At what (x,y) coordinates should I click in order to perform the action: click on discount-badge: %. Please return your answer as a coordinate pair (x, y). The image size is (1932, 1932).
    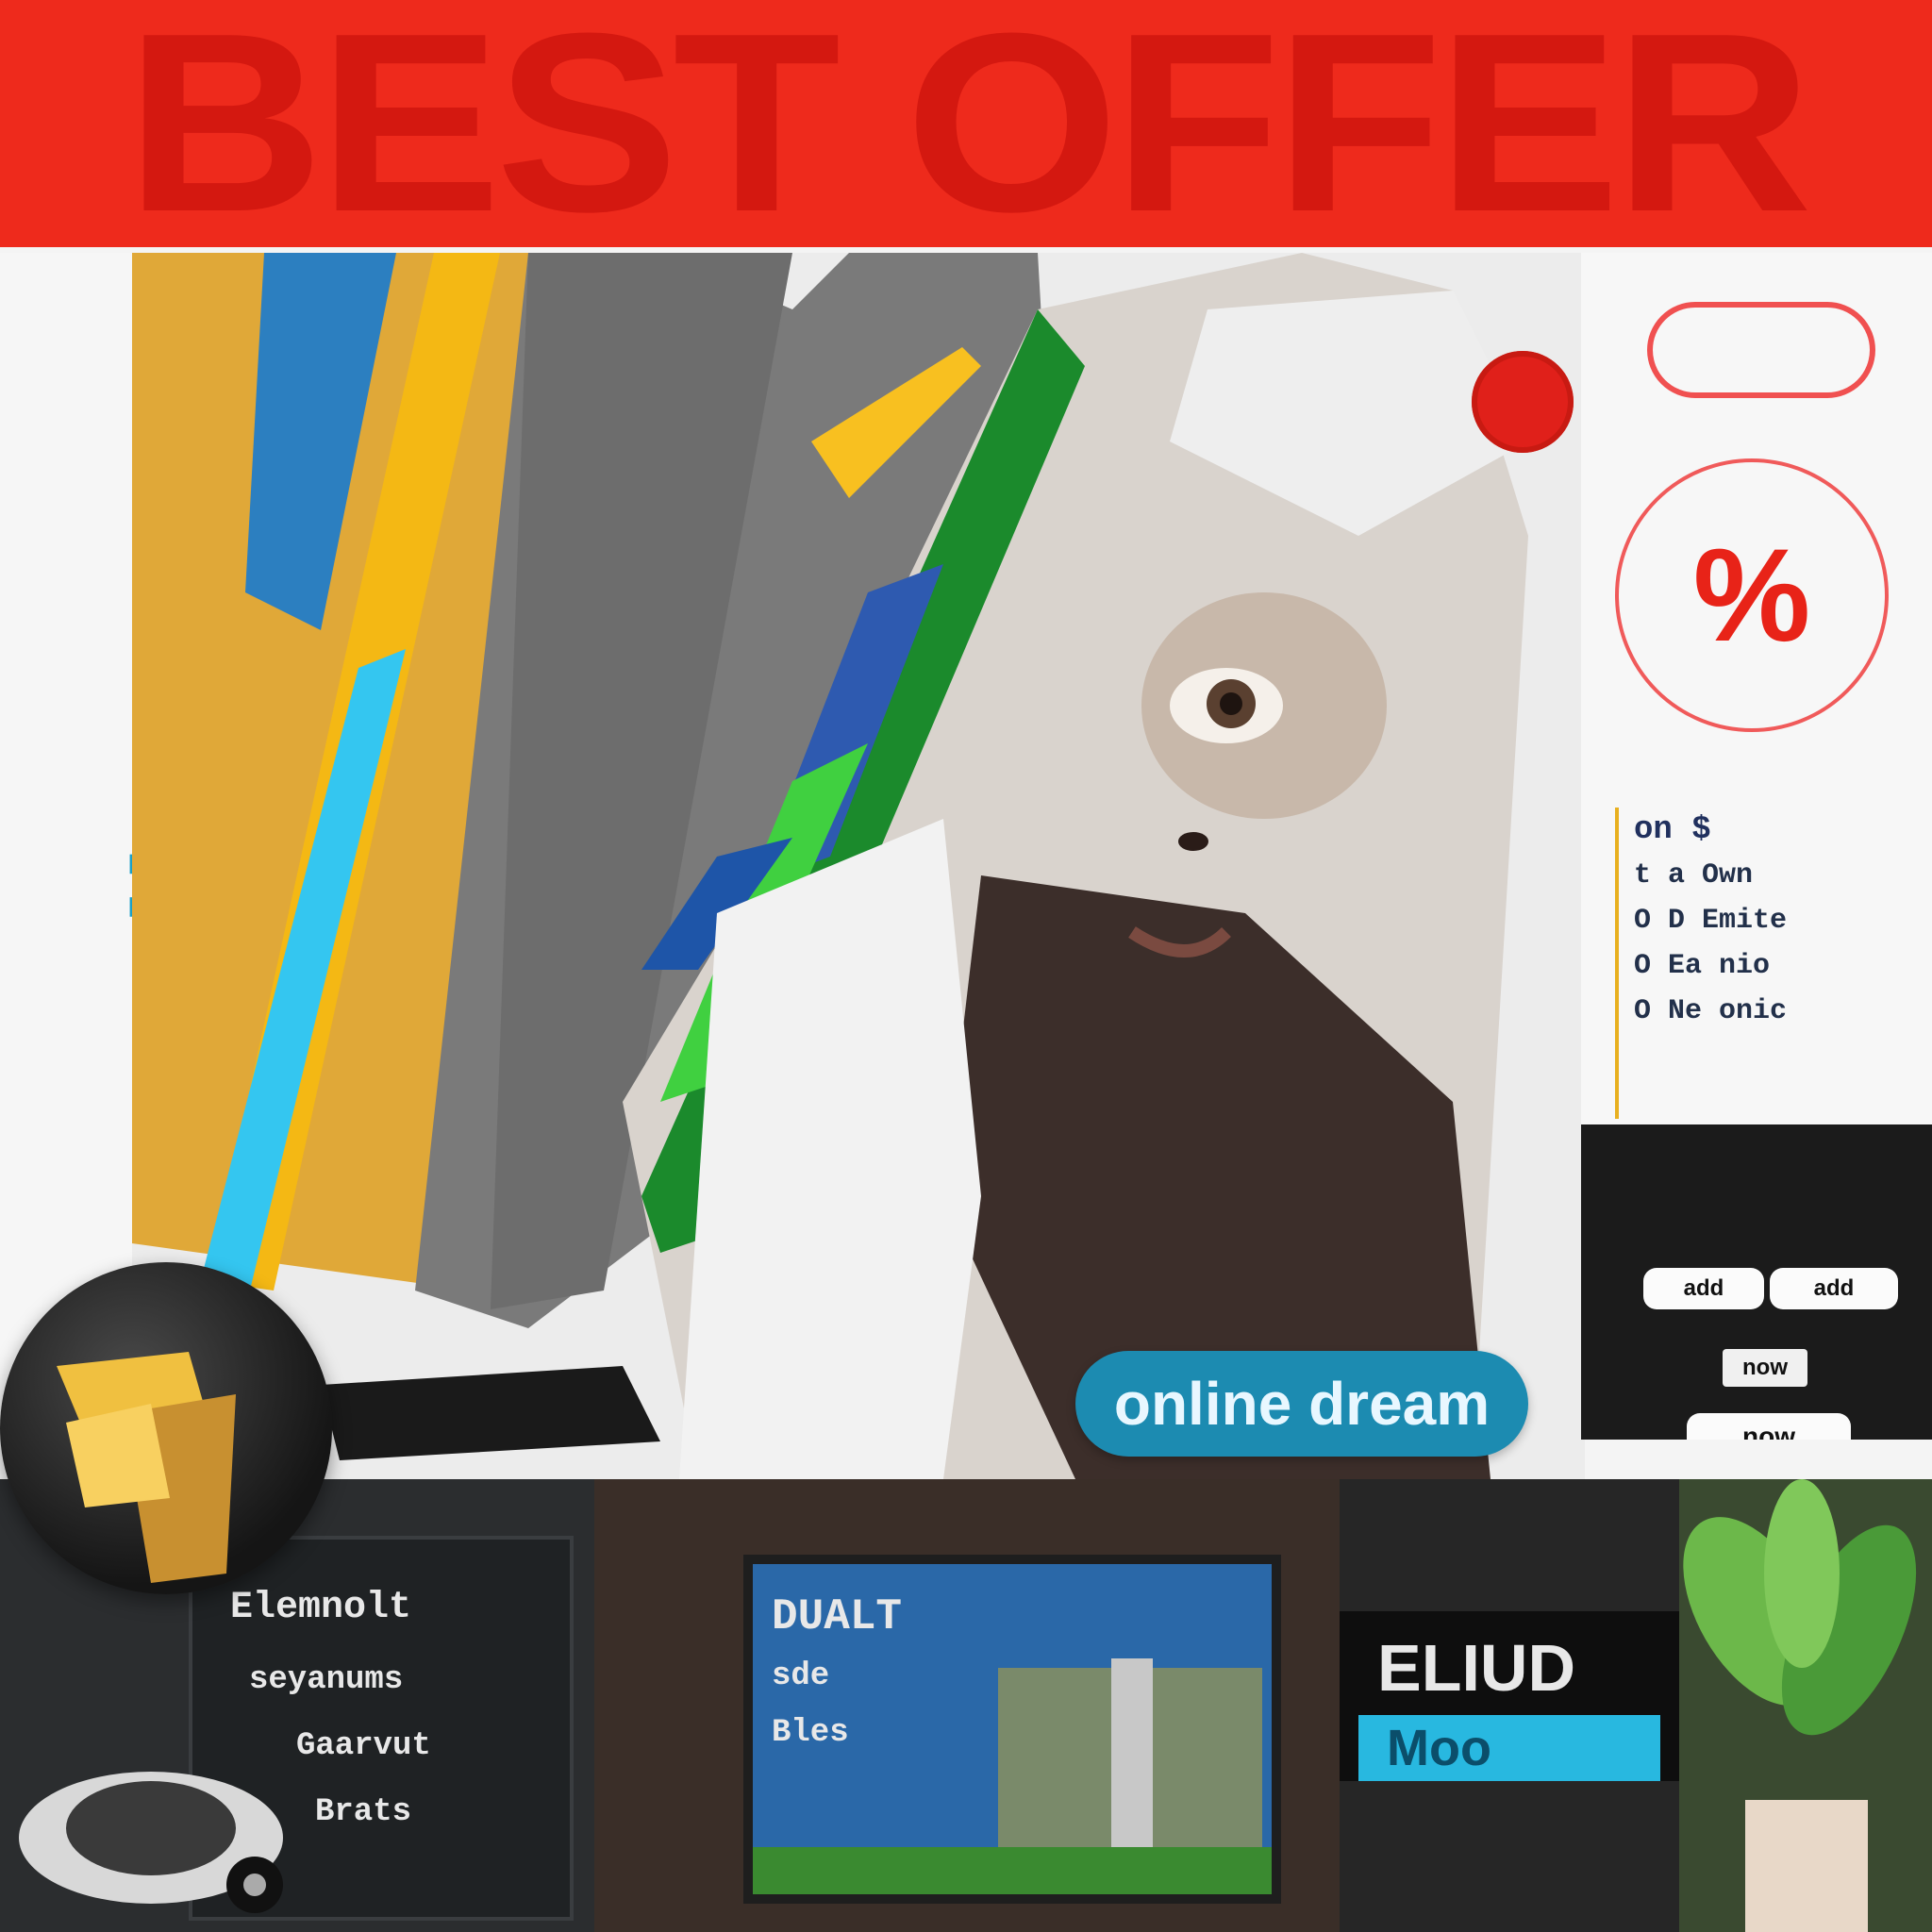
    Looking at the image, I should click on (1752, 595).